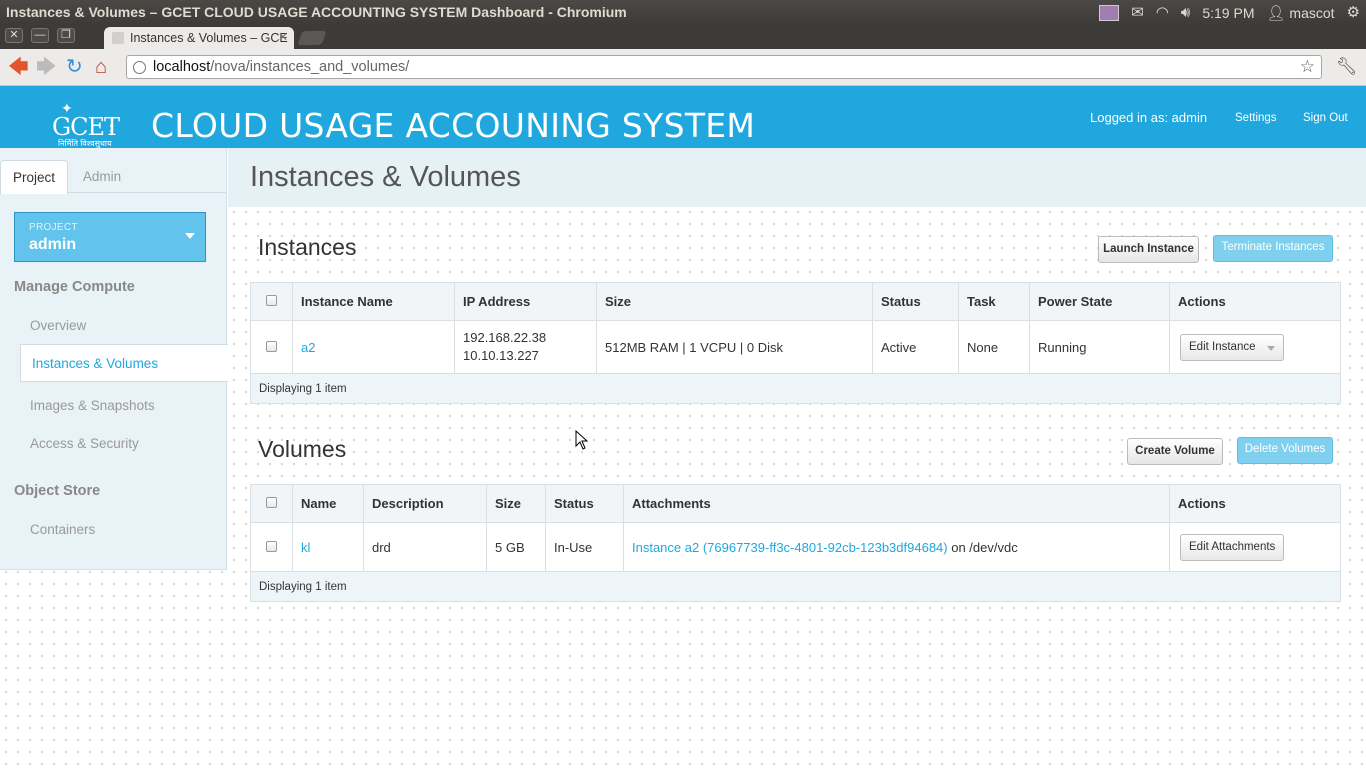 The height and width of the screenshot is (768, 1366). What do you see at coordinates (1353, 12) in the screenshot?
I see `settings-gear-icon: ⚙` at bounding box center [1353, 12].